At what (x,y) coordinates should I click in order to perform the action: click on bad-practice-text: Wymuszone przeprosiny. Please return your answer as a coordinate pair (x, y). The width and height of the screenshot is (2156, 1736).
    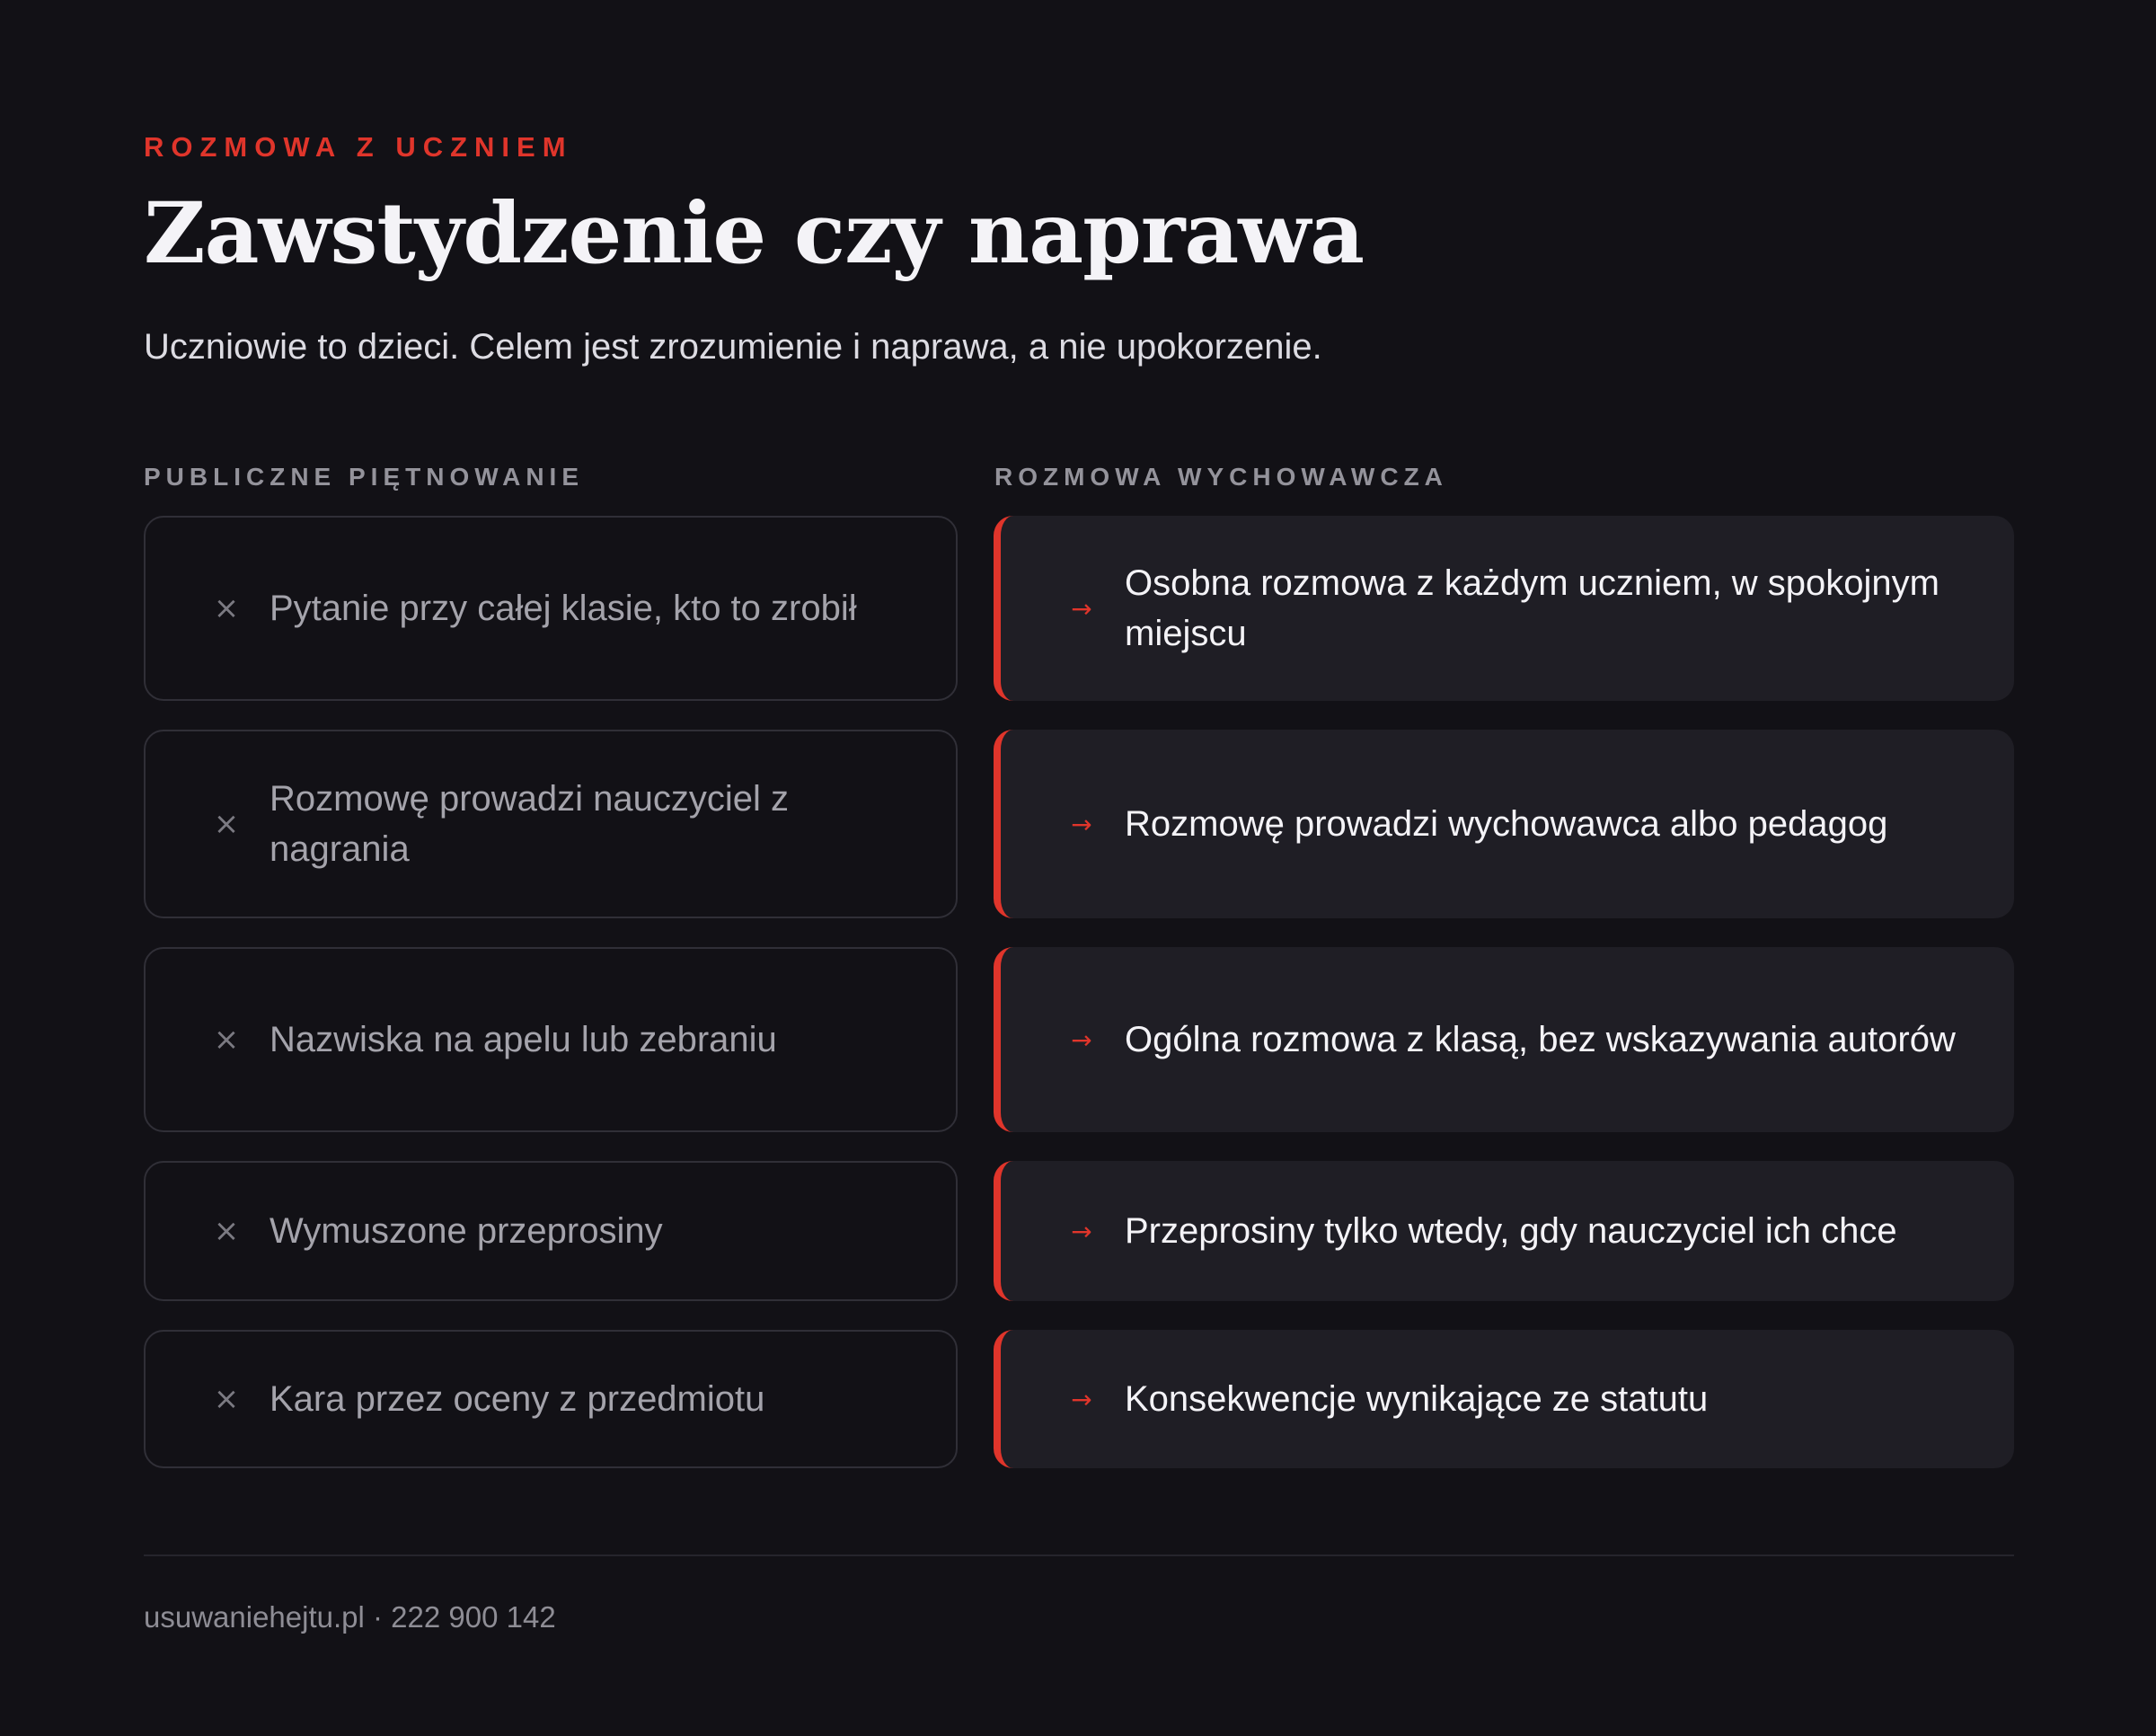
    Looking at the image, I should click on (466, 1231).